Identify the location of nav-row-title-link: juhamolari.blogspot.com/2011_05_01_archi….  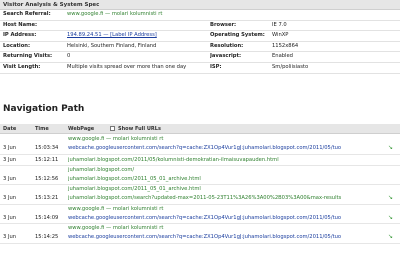
(134, 189).